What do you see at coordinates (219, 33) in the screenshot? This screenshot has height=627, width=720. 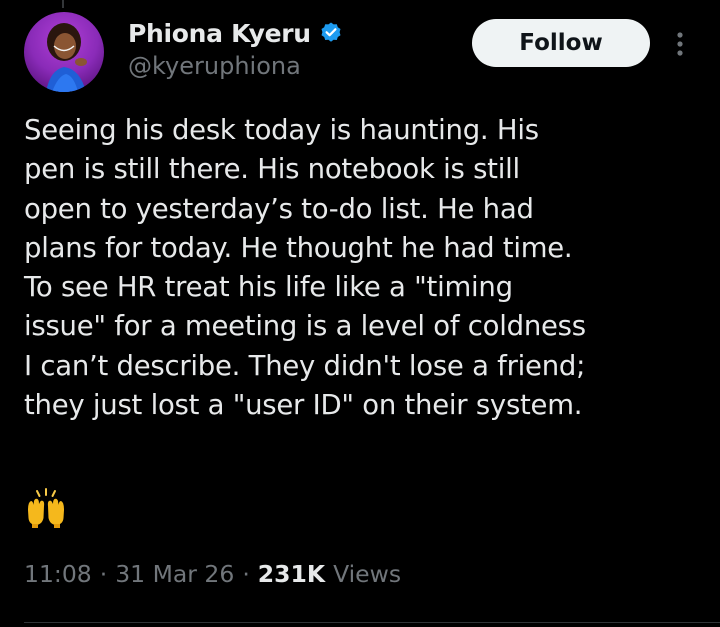 I see `author-name: Phiona Kyeru` at bounding box center [219, 33].